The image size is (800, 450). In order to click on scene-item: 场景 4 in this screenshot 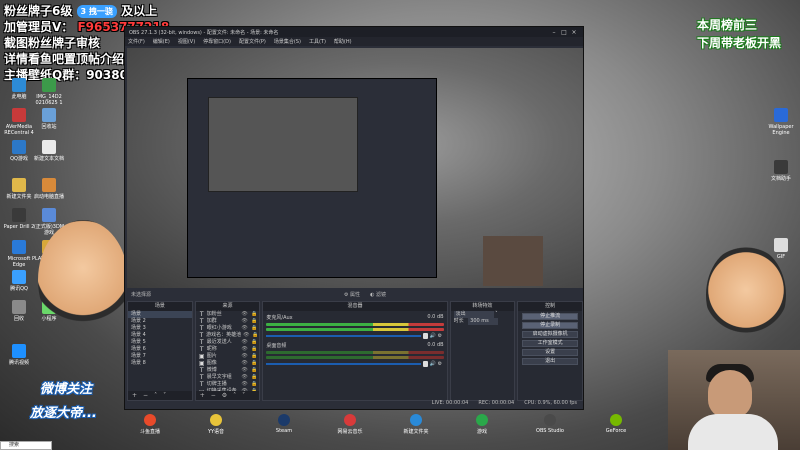, I will do `click(160, 335)`.